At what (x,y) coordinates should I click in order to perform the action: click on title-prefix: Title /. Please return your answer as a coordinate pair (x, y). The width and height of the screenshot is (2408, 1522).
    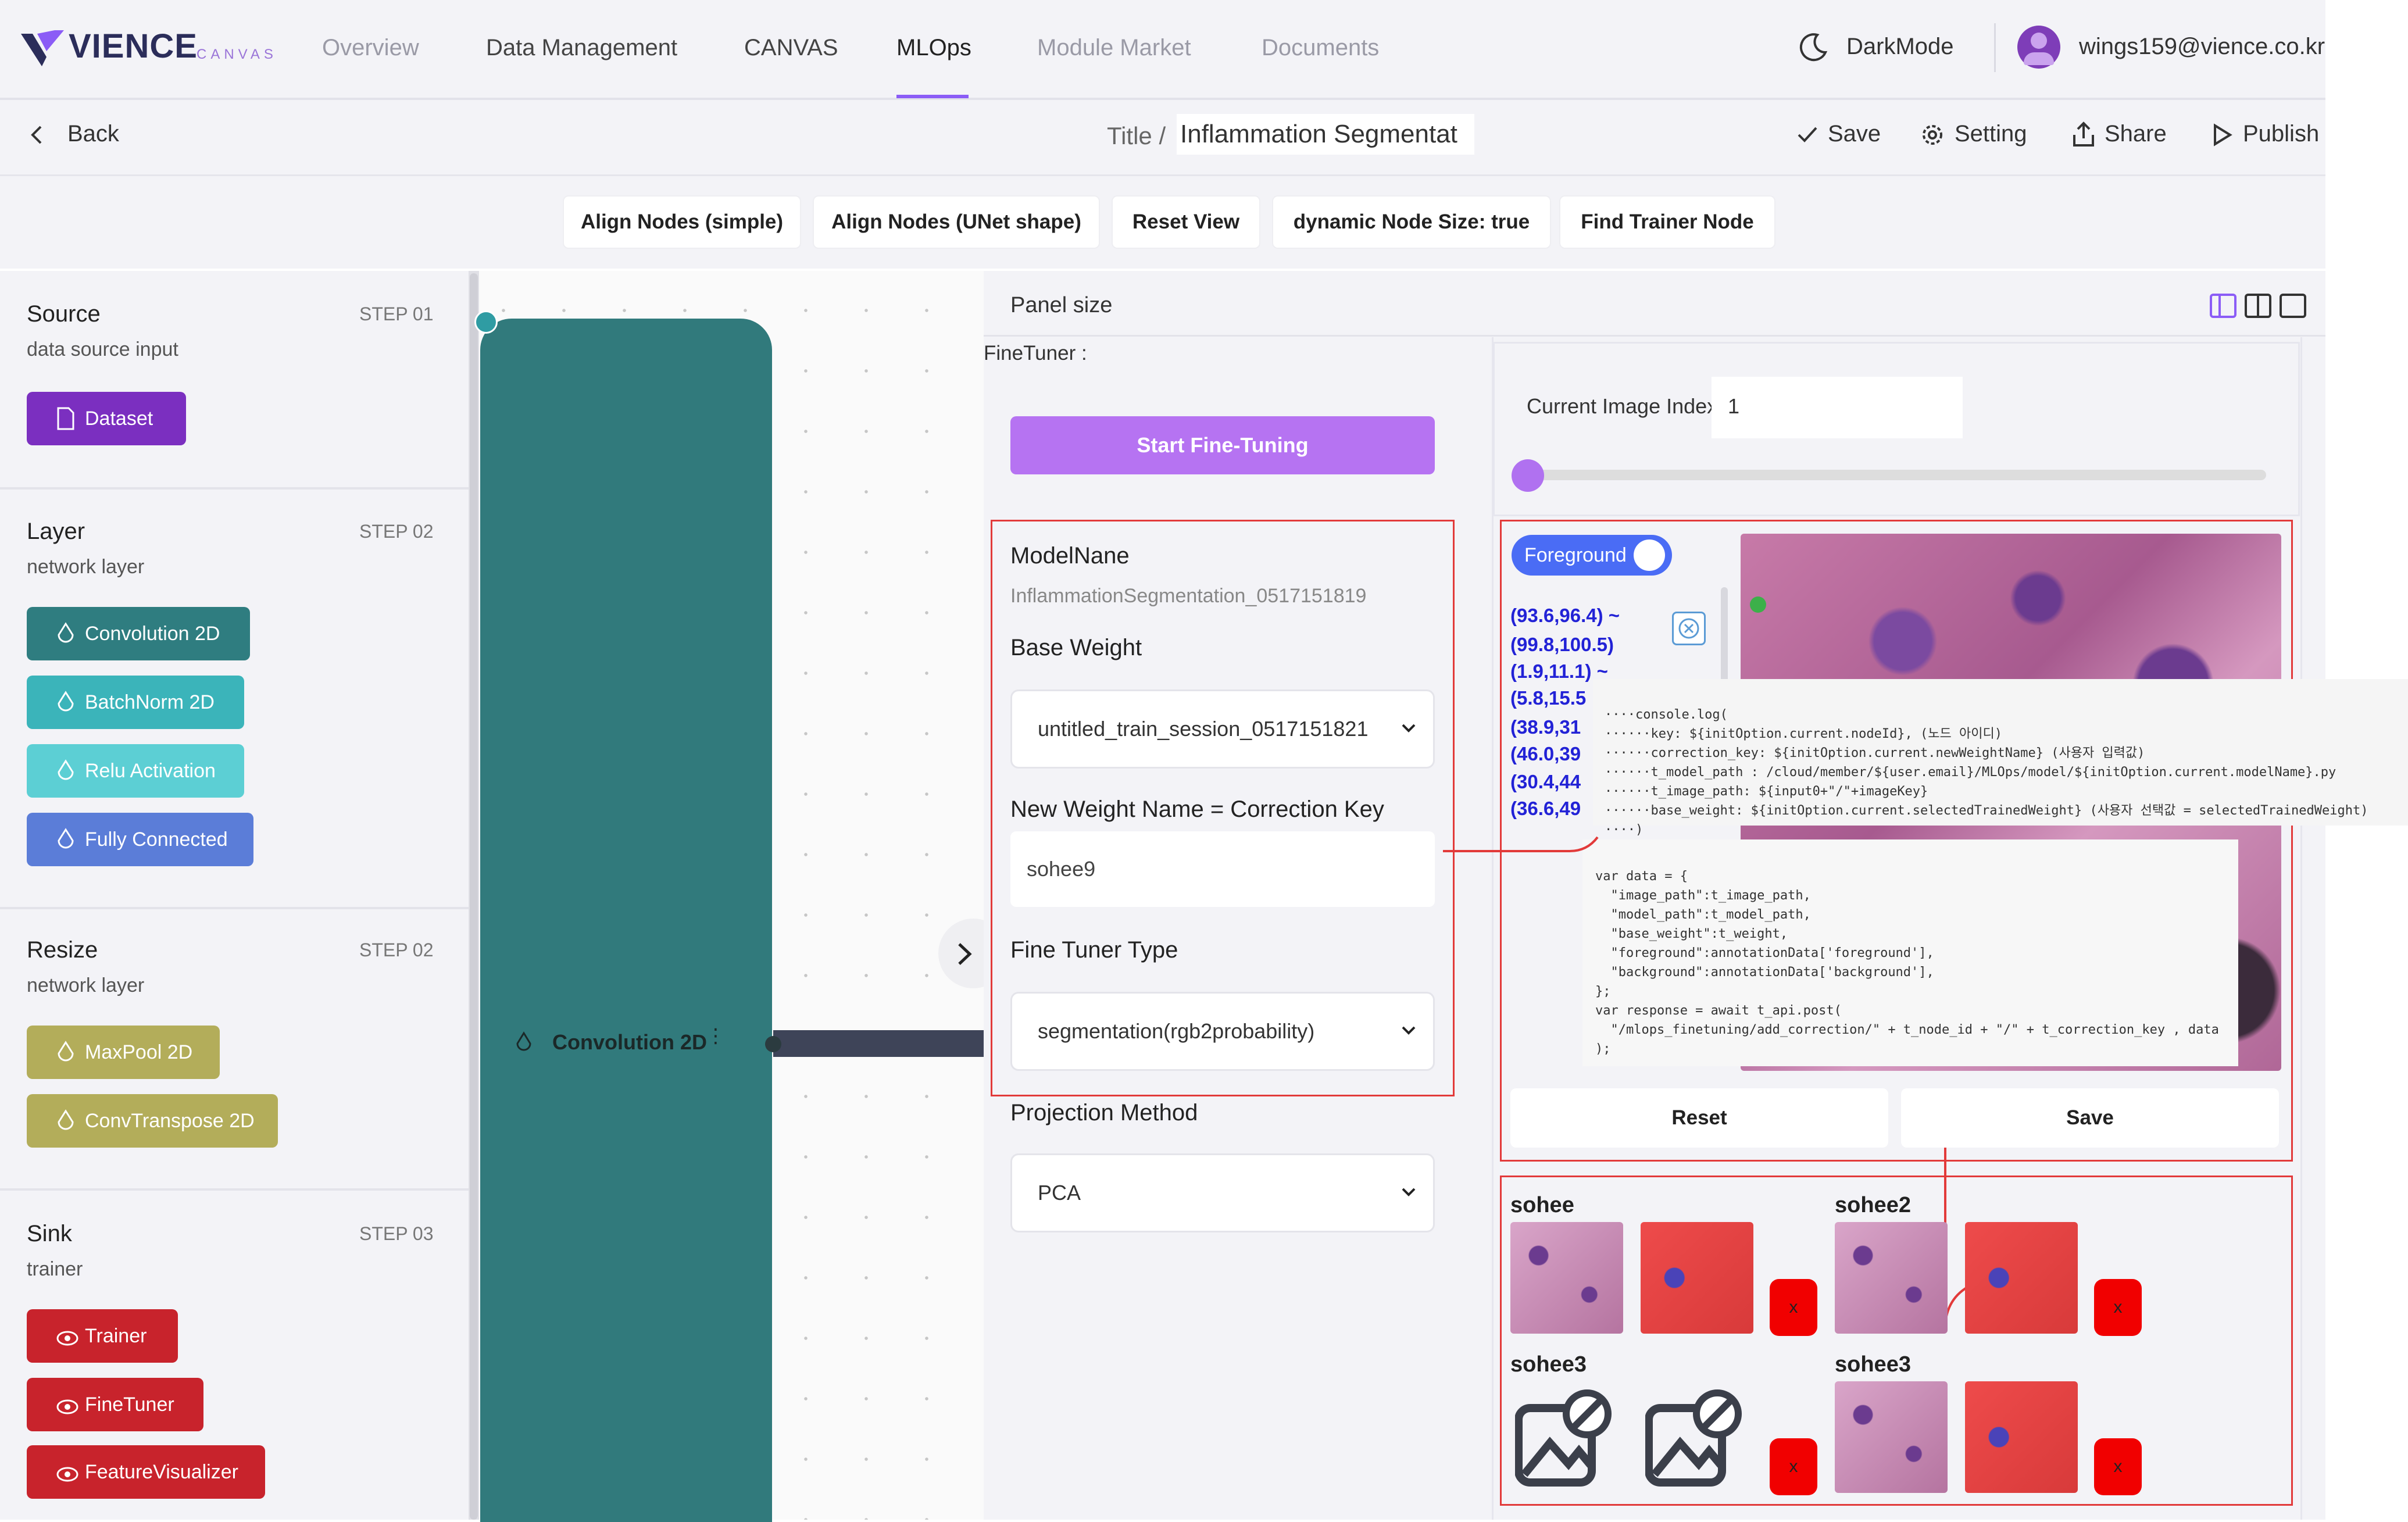
    Looking at the image, I should click on (1136, 135).